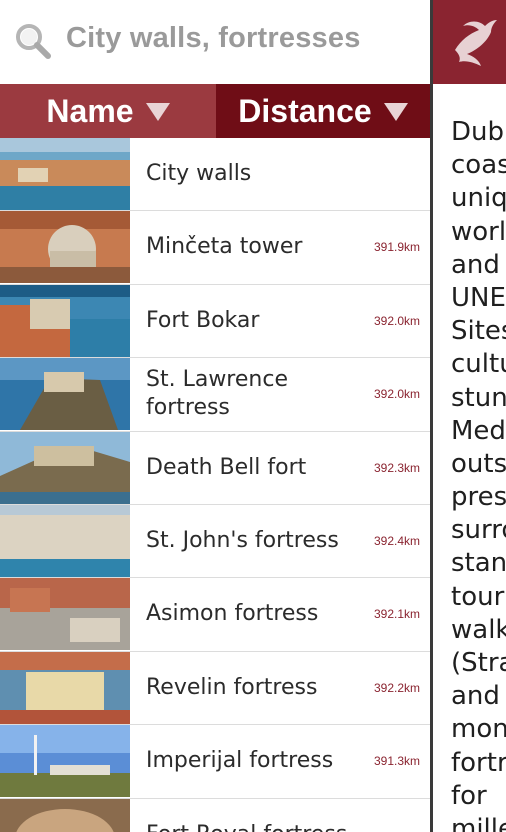 Image resolution: width=506 pixels, height=832 pixels. I want to click on bird-logo-icon, so click(469, 54).